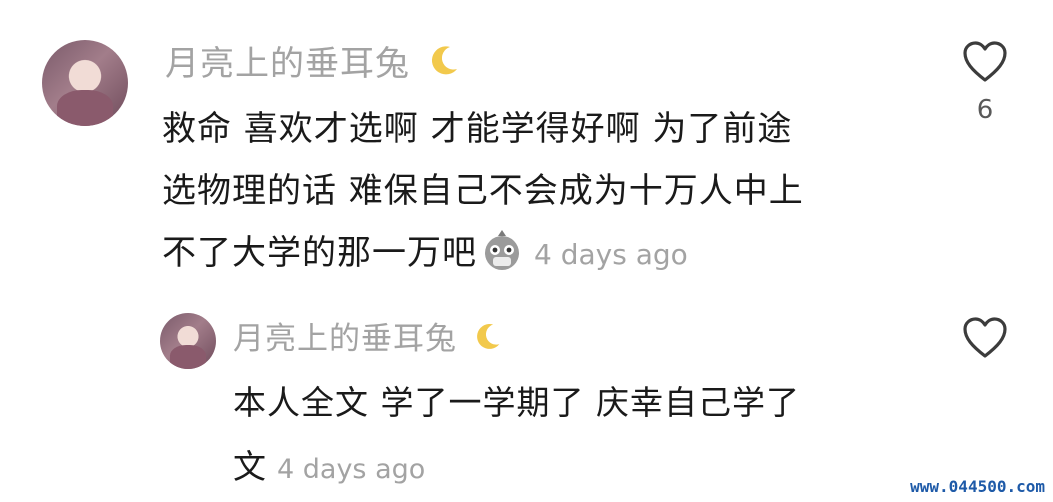 This screenshot has height=502, width=1053. I want to click on face-mask-emoji-icon, so click(502, 260).